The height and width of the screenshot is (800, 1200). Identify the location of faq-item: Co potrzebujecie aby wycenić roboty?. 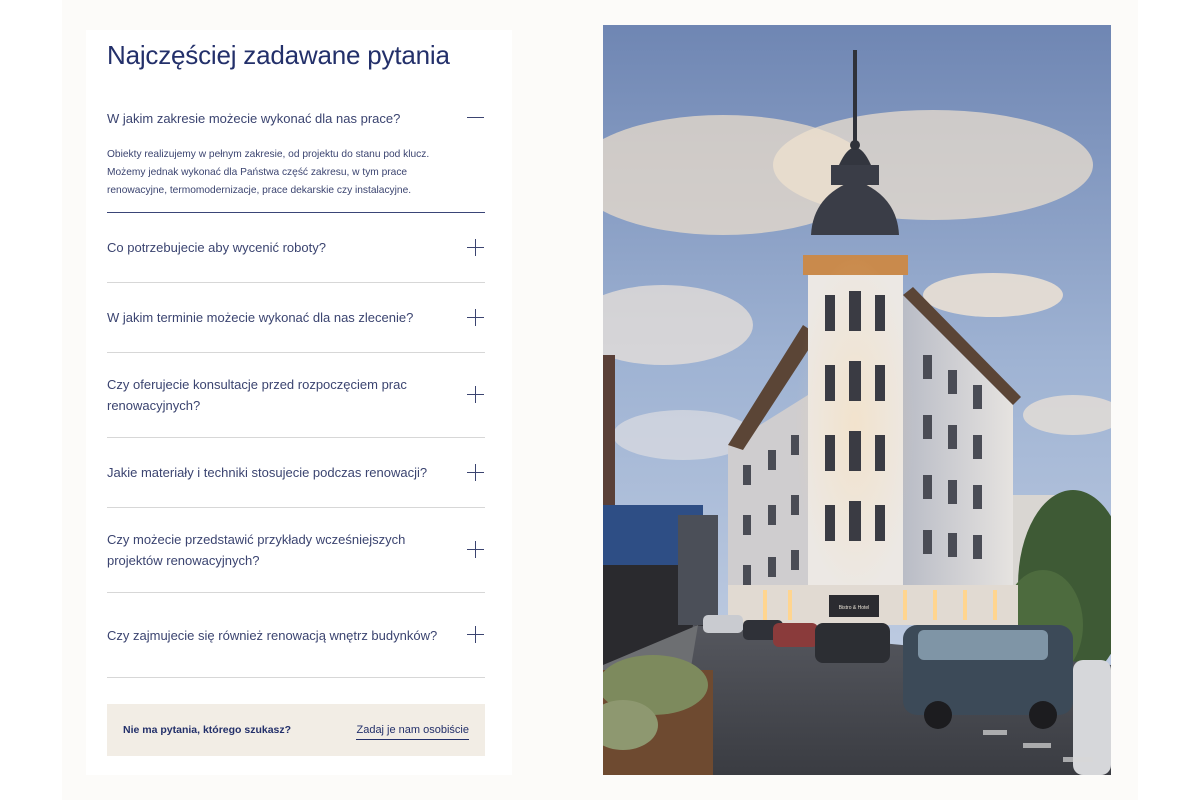
(296, 248).